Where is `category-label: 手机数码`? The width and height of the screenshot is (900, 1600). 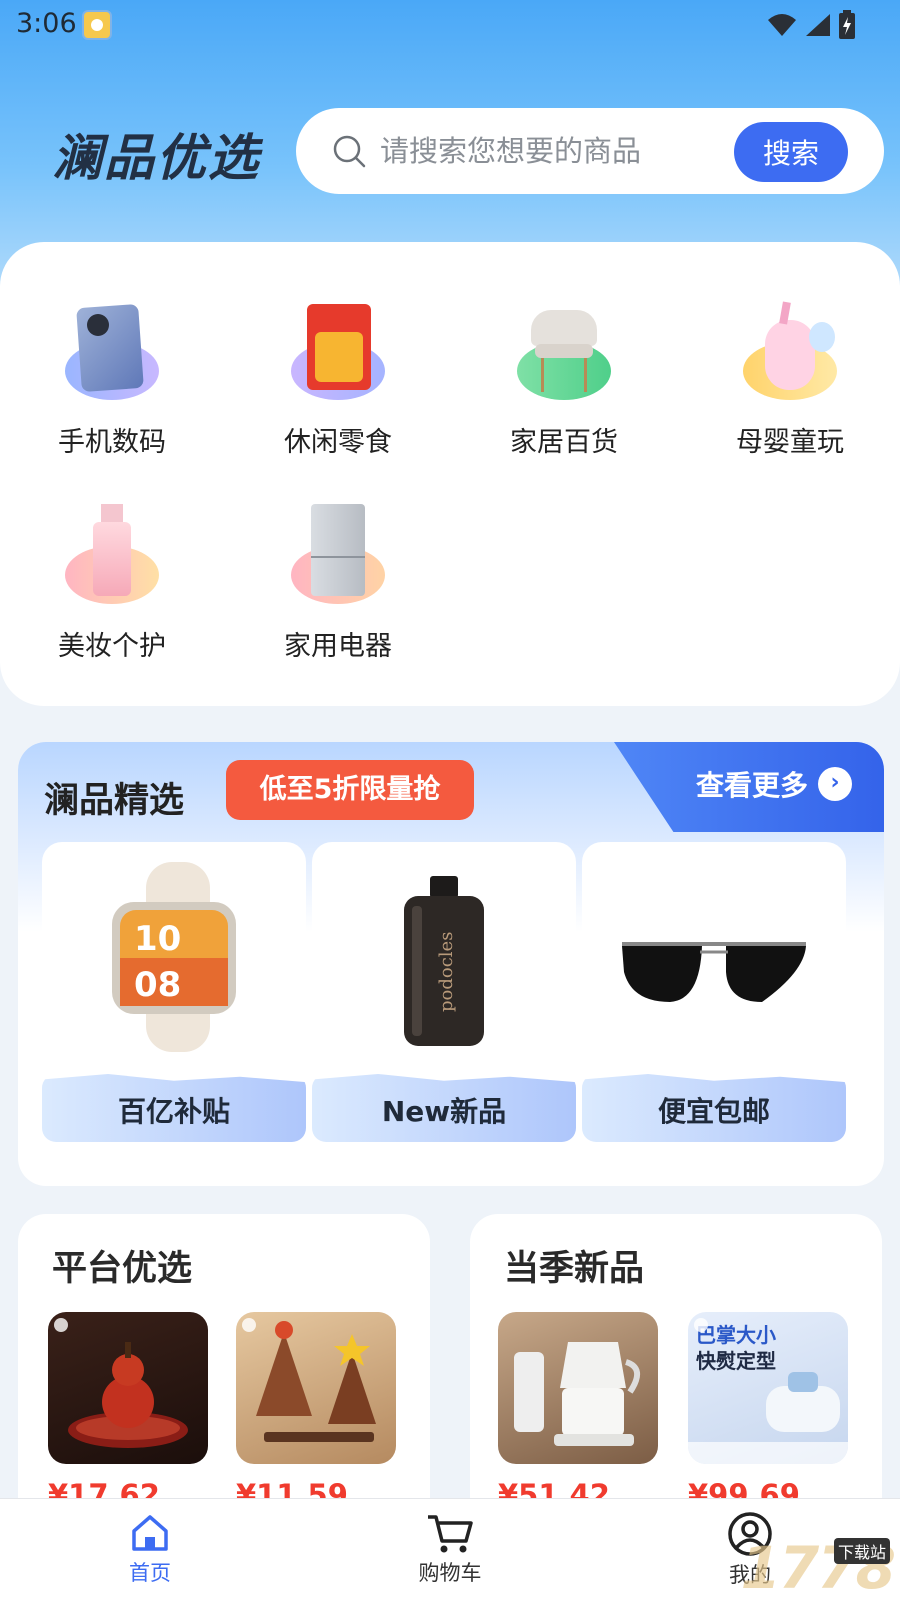
category-label: 手机数码 is located at coordinates (112, 442).